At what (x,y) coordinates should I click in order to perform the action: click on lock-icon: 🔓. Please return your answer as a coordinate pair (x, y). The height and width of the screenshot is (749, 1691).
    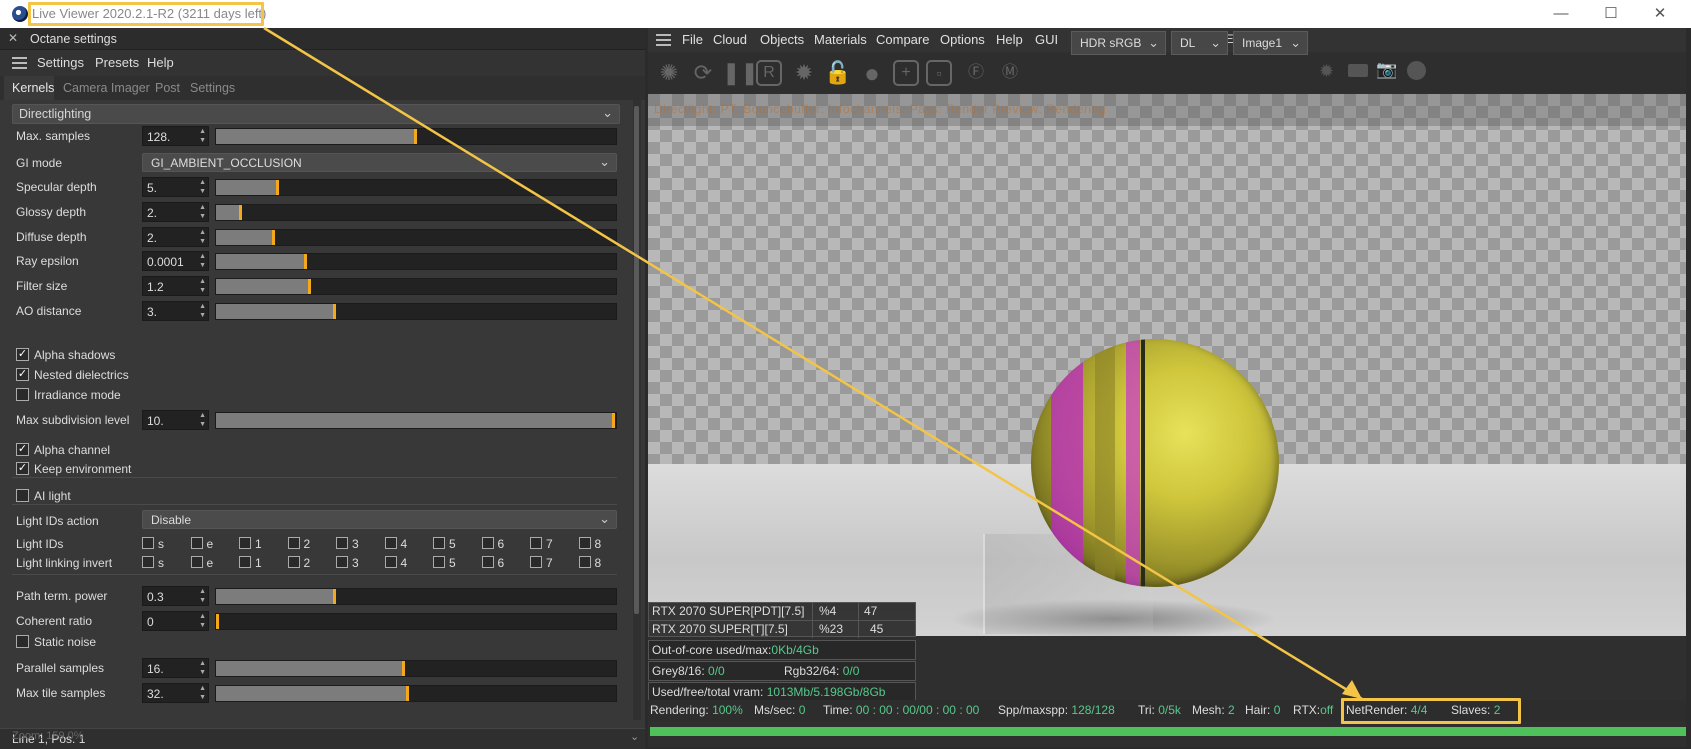
    Looking at the image, I should click on (838, 73).